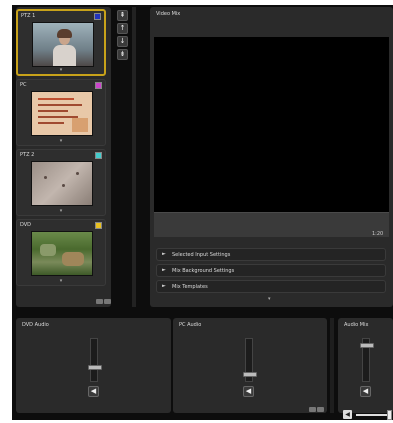  I want to click on accordion-mix-templates: ► Mix Templates, so click(271, 286).